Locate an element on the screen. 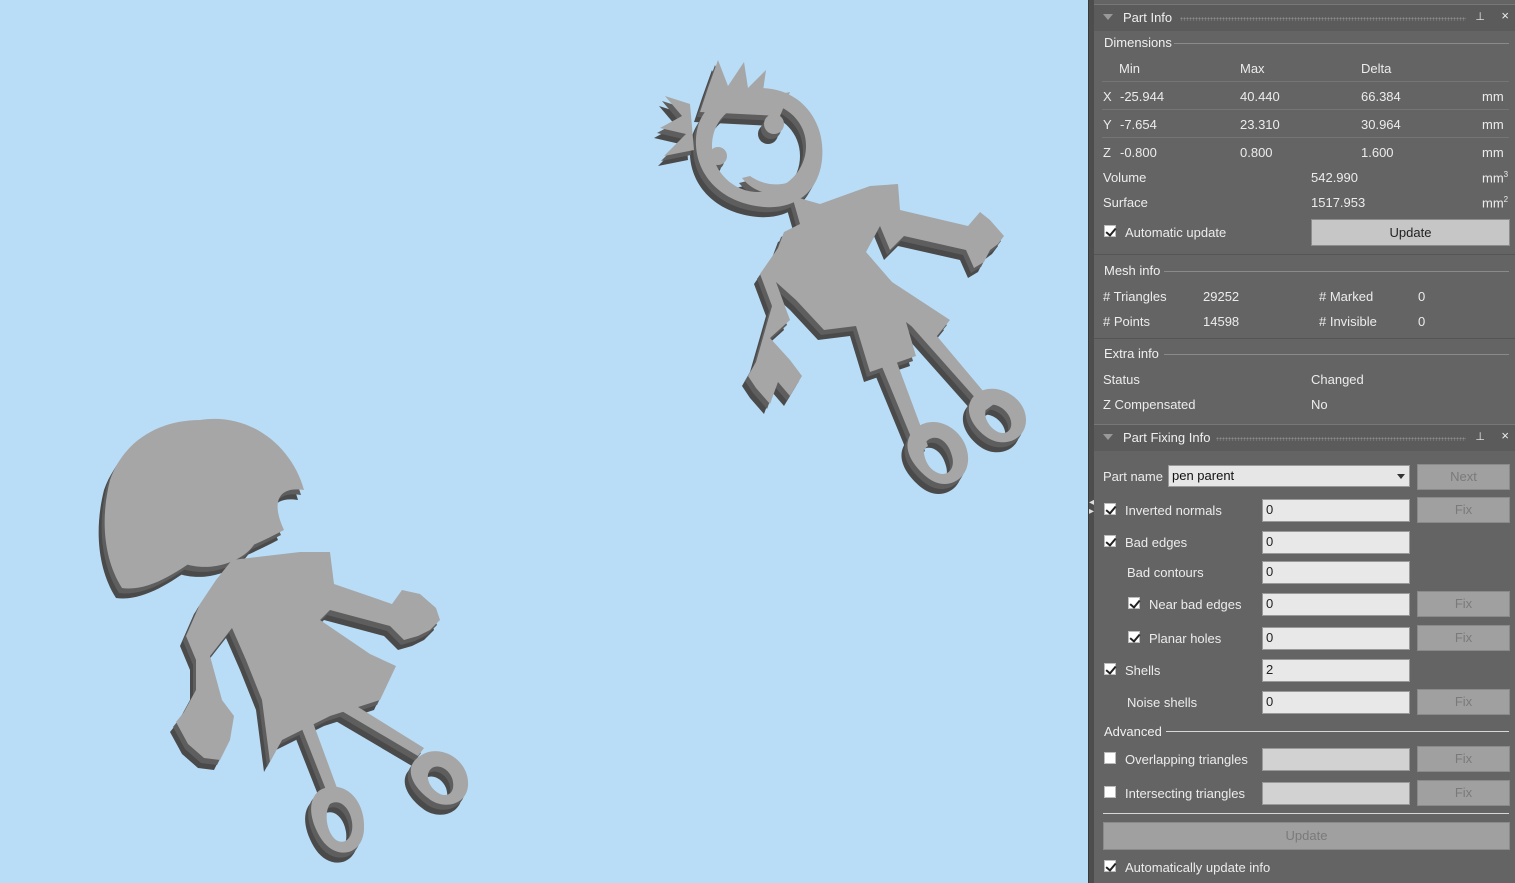 This screenshot has width=1515, height=883. axis-z-max: 0.800 is located at coordinates (1256, 152).